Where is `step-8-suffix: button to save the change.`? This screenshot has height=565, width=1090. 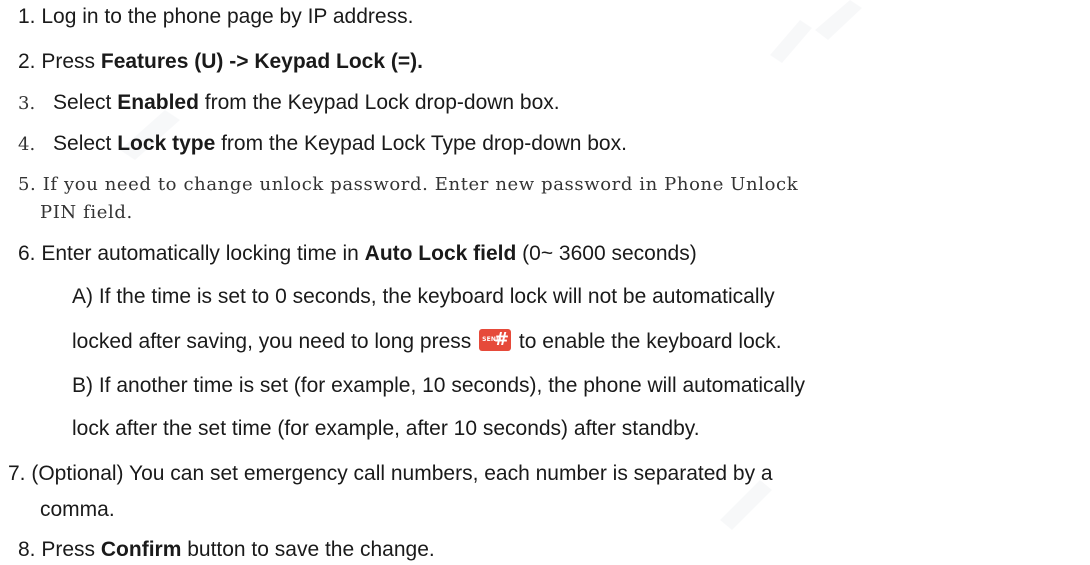 step-8-suffix: button to save the change. is located at coordinates (308, 549).